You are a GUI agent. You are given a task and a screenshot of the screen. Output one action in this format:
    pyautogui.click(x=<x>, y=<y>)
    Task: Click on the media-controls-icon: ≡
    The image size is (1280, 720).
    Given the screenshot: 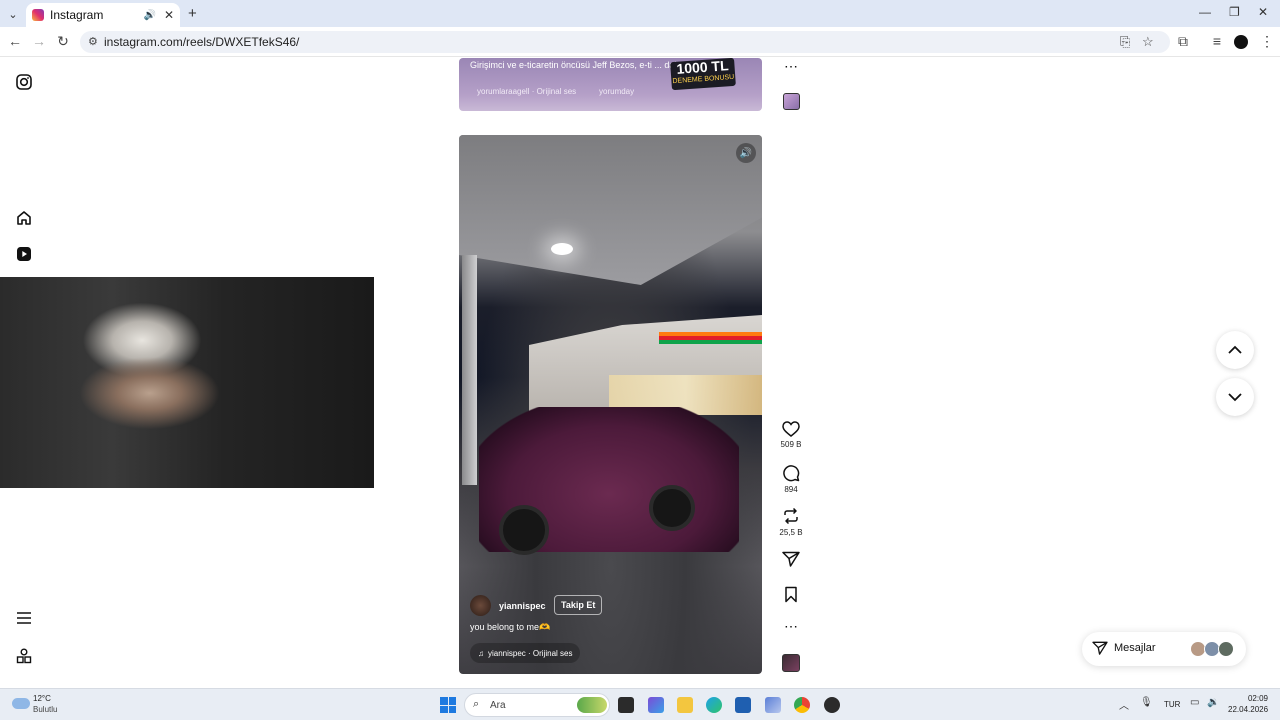 What is the action you would take?
    pyautogui.click(x=1217, y=41)
    